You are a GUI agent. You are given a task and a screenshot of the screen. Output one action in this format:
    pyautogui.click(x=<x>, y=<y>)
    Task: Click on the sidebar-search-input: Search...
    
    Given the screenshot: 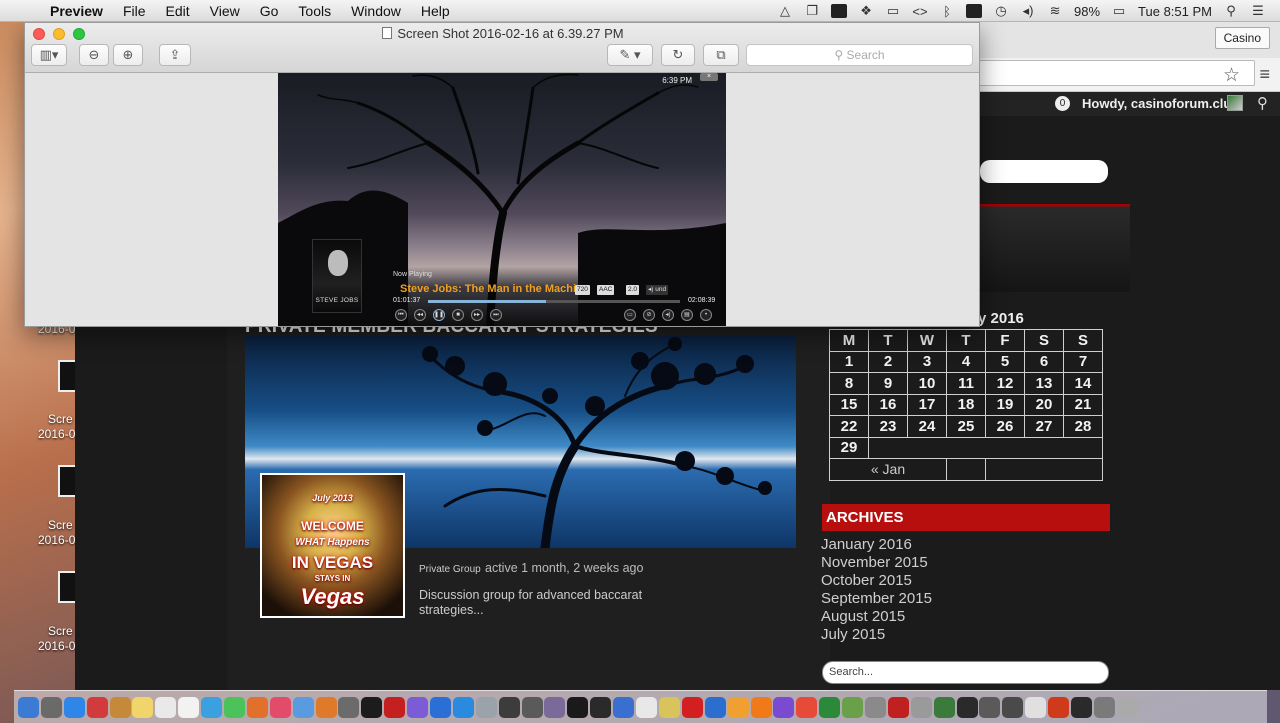 What is the action you would take?
    pyautogui.click(x=965, y=672)
    